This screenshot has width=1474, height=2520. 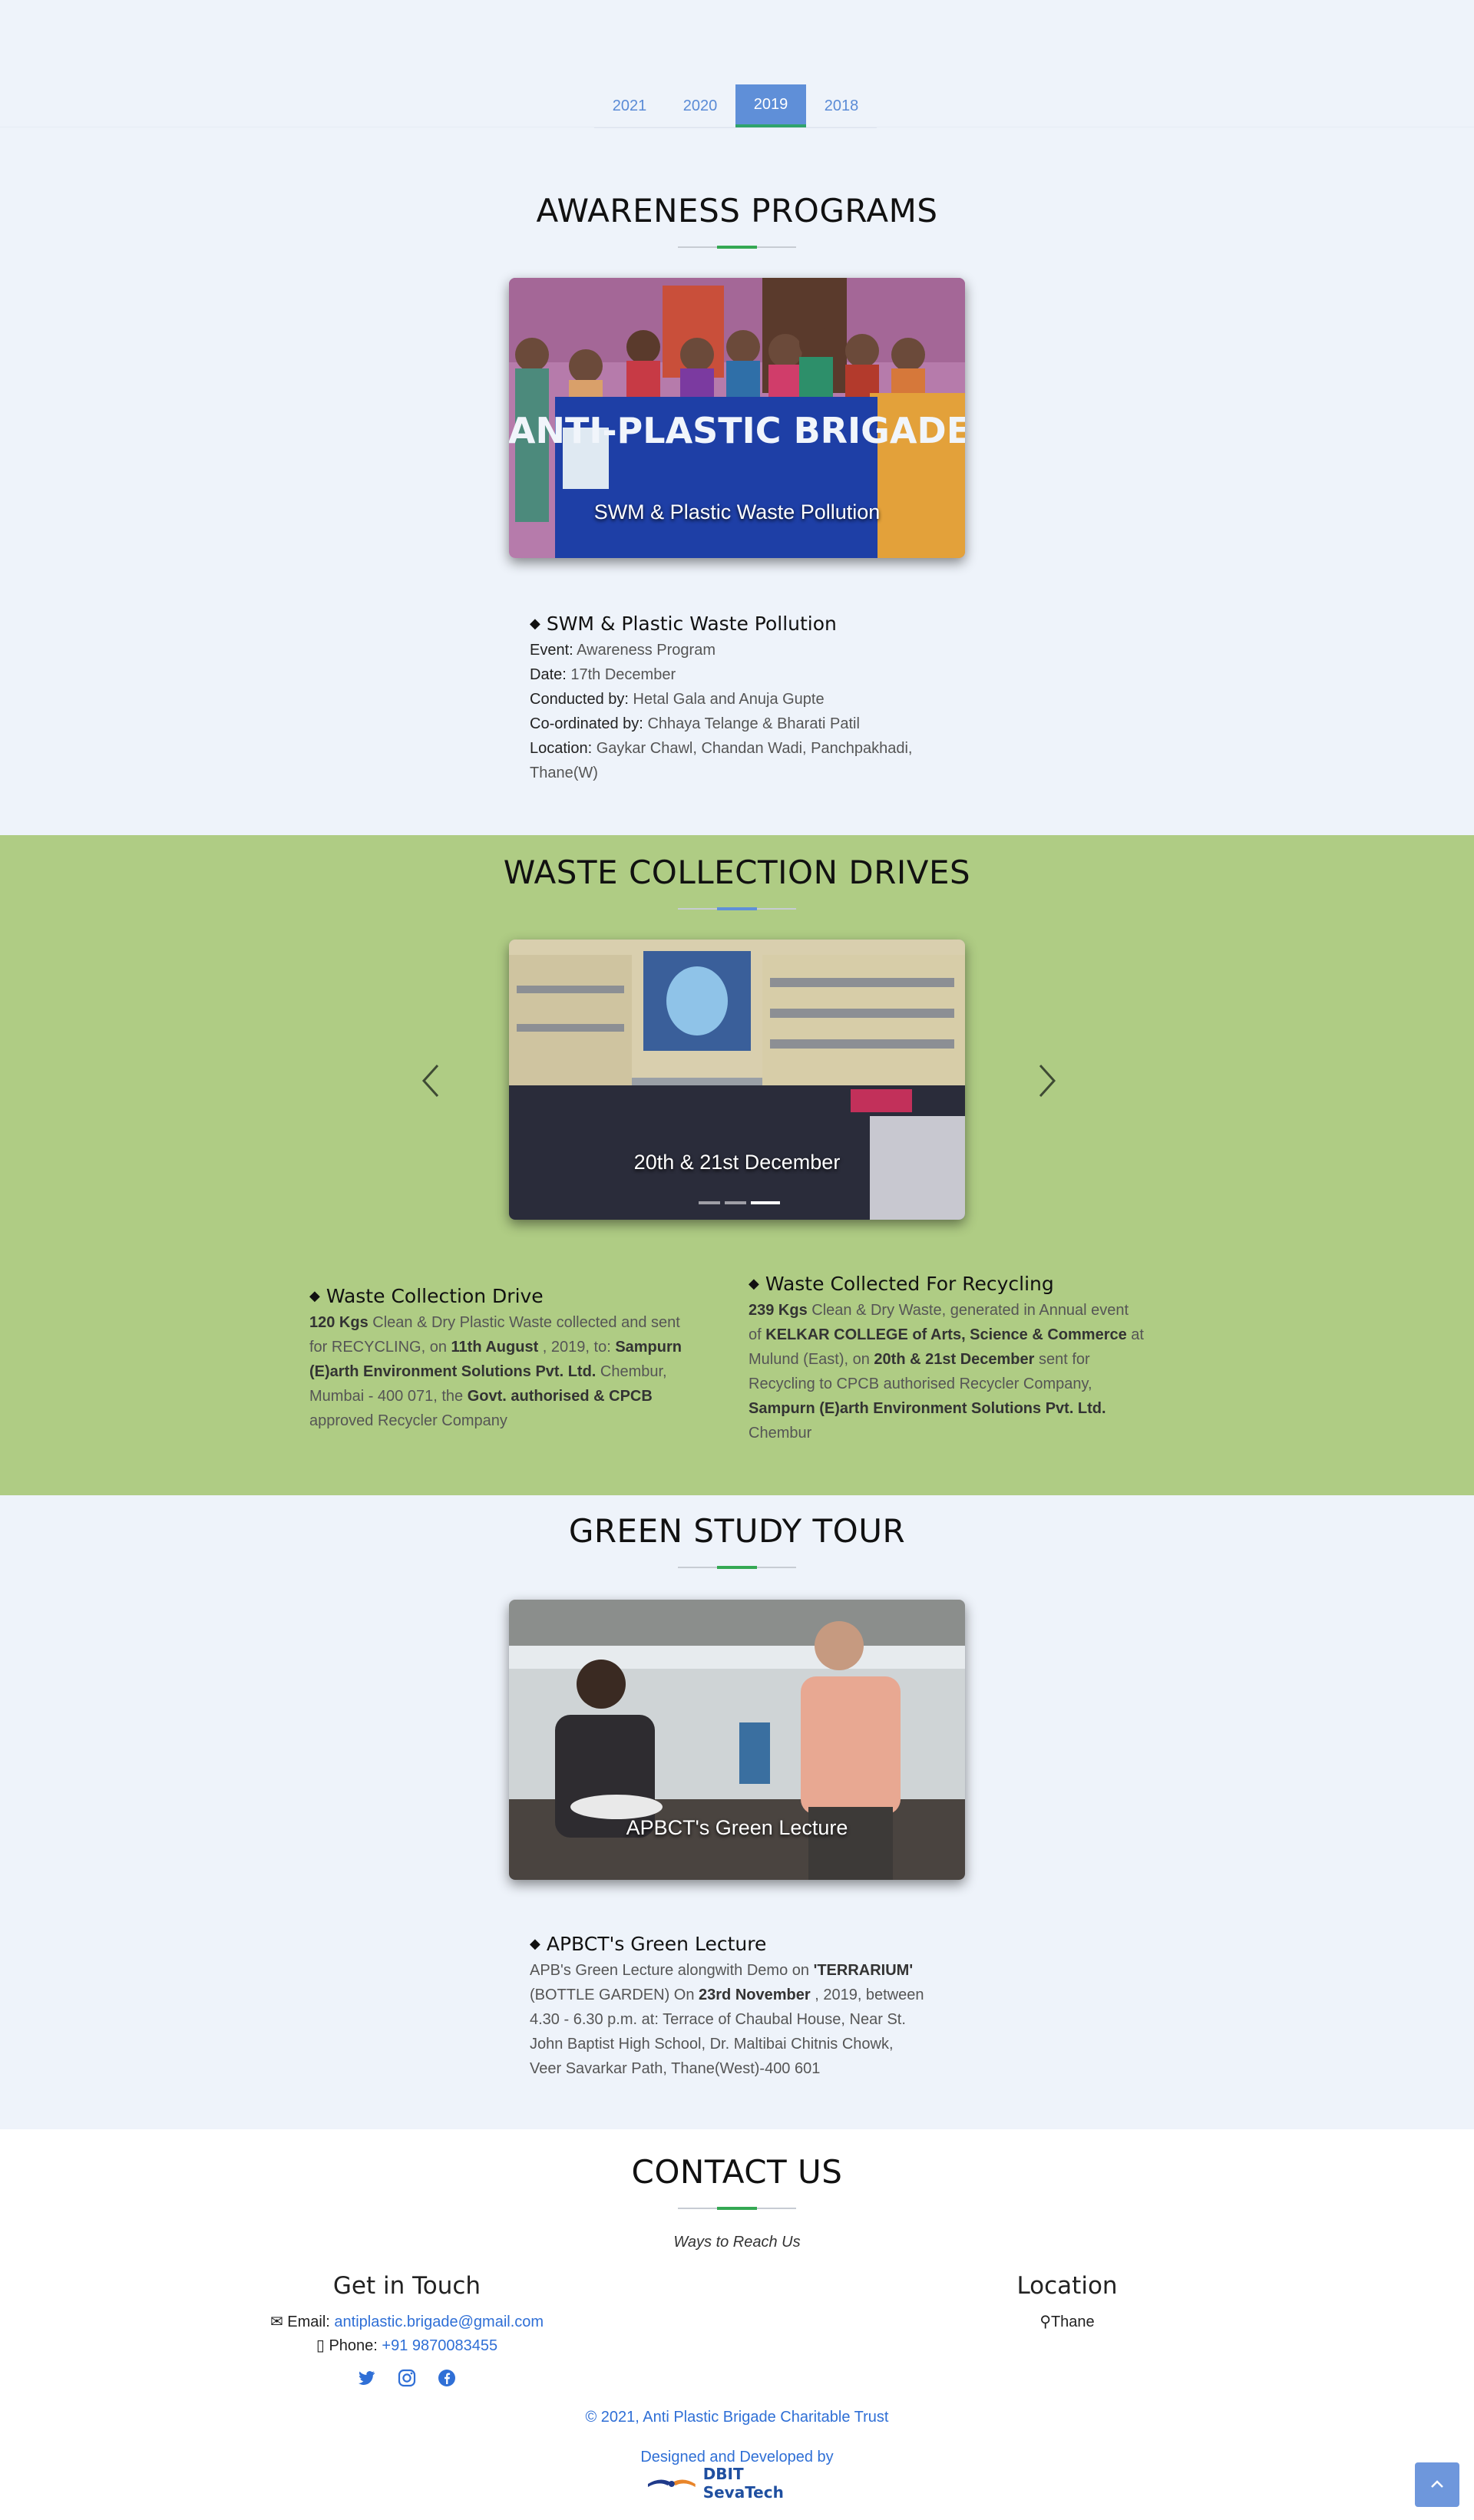 What do you see at coordinates (603, 674) in the screenshot?
I see `date-row: Date: 17th December` at bounding box center [603, 674].